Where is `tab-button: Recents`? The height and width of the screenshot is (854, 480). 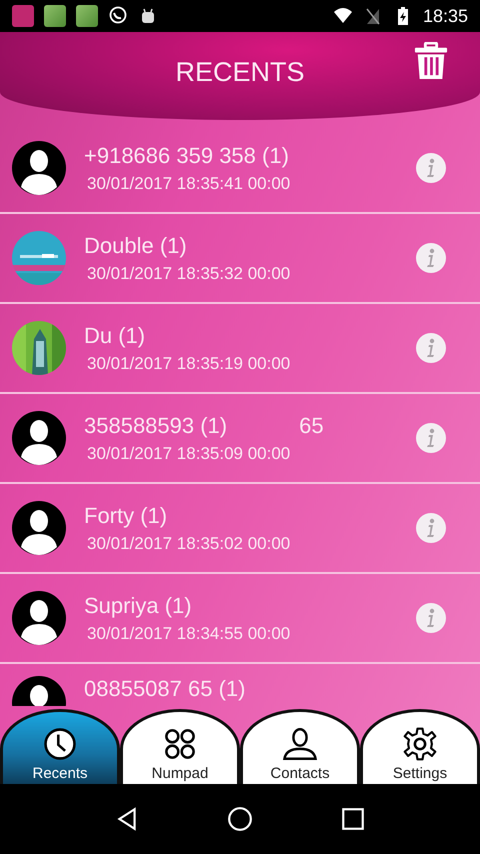 tab-button: Recents is located at coordinates (60, 746).